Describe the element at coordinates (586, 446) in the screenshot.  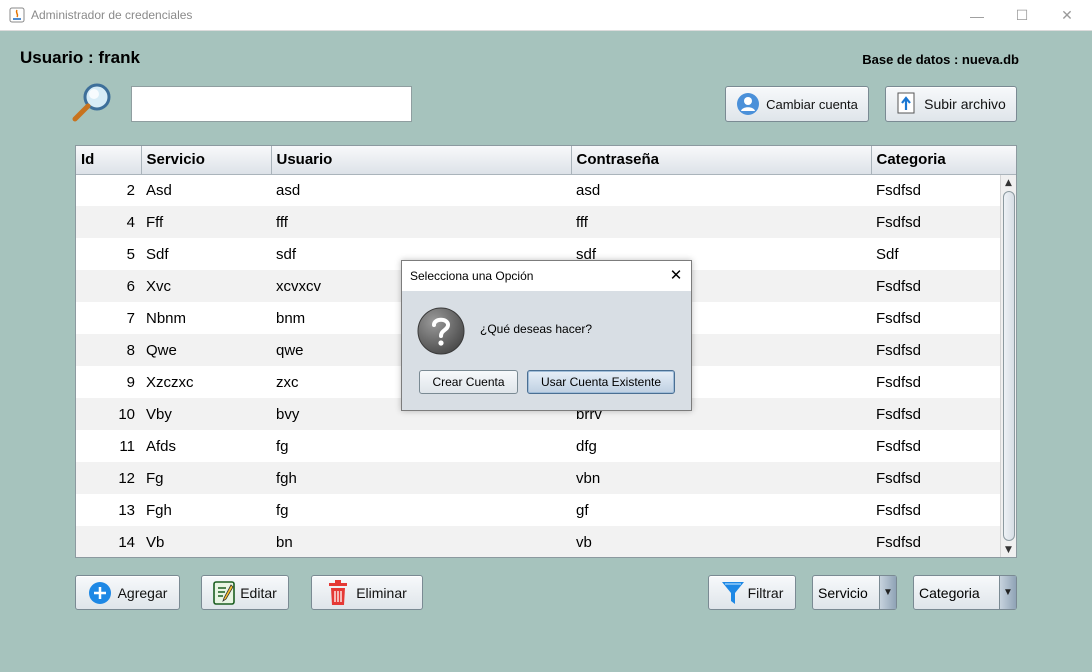
I see `cell-password: dfg` at that location.